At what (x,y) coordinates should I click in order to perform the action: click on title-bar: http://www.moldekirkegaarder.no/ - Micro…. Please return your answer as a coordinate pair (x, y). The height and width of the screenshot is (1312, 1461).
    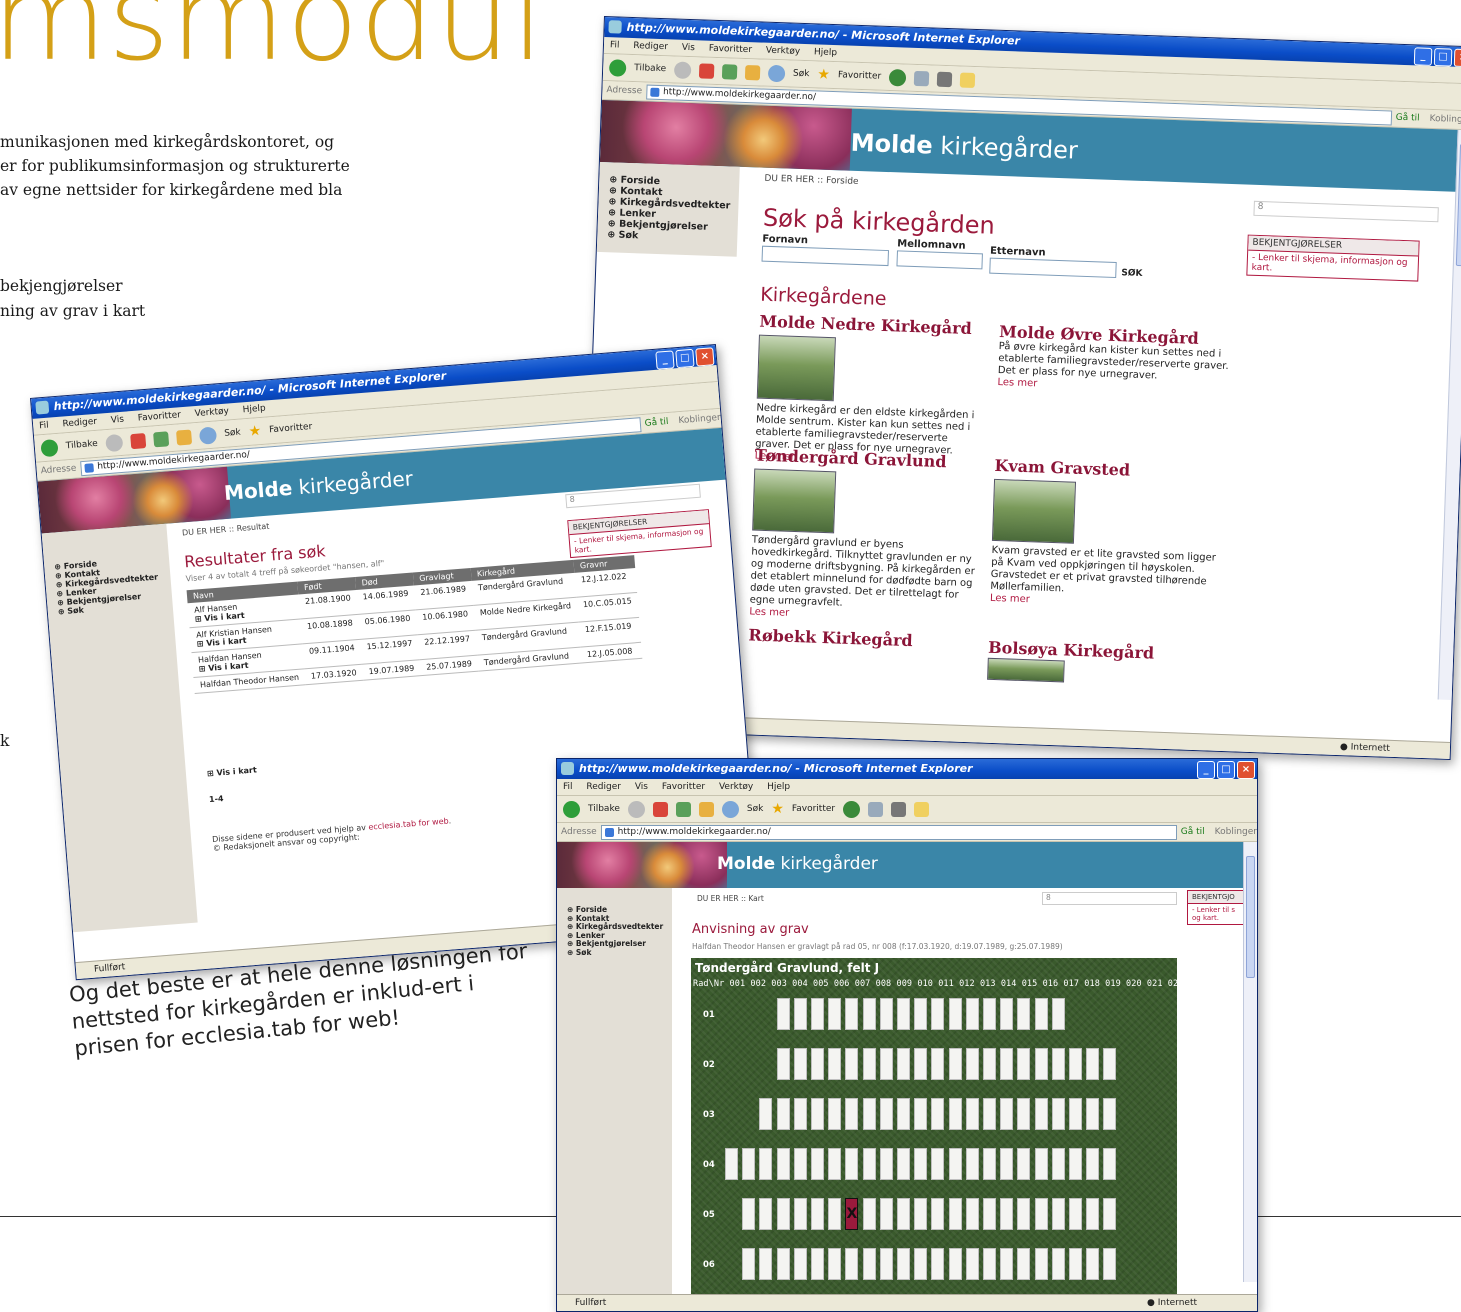
    Looking at the image, I should click on (907, 769).